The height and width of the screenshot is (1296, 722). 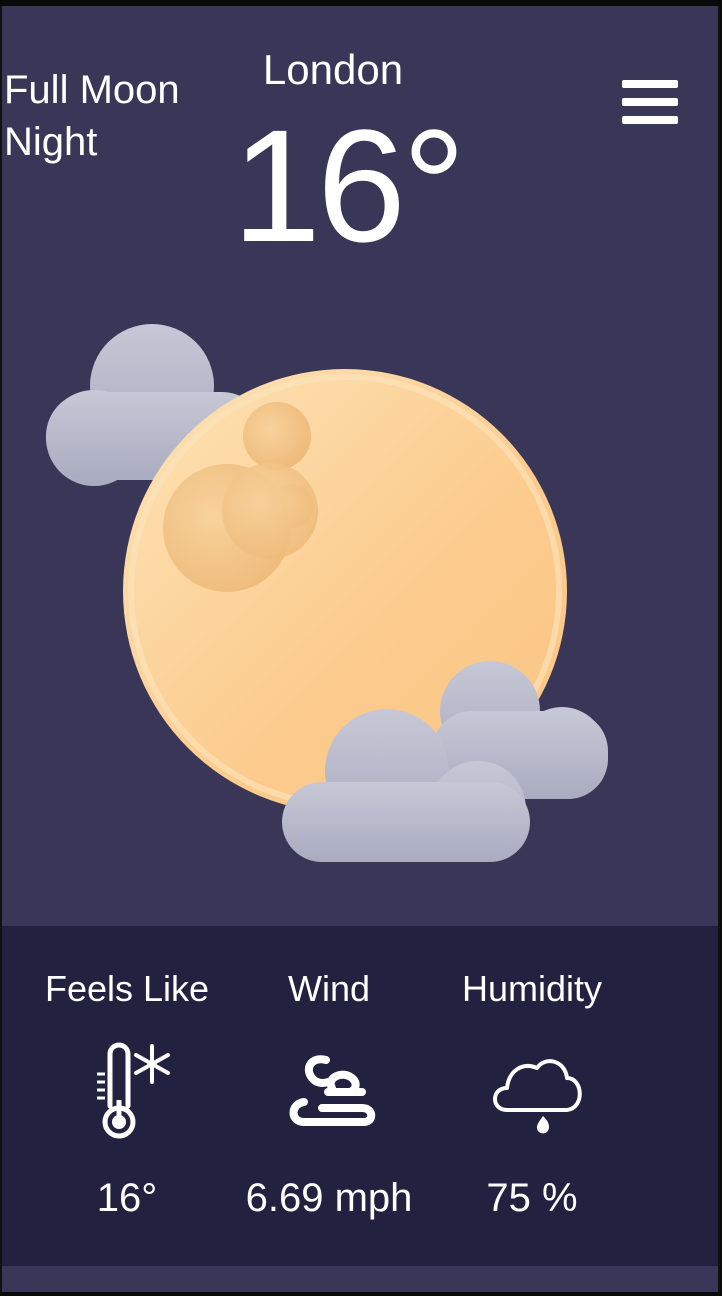 What do you see at coordinates (650, 102) in the screenshot?
I see `menu-bar-middle` at bounding box center [650, 102].